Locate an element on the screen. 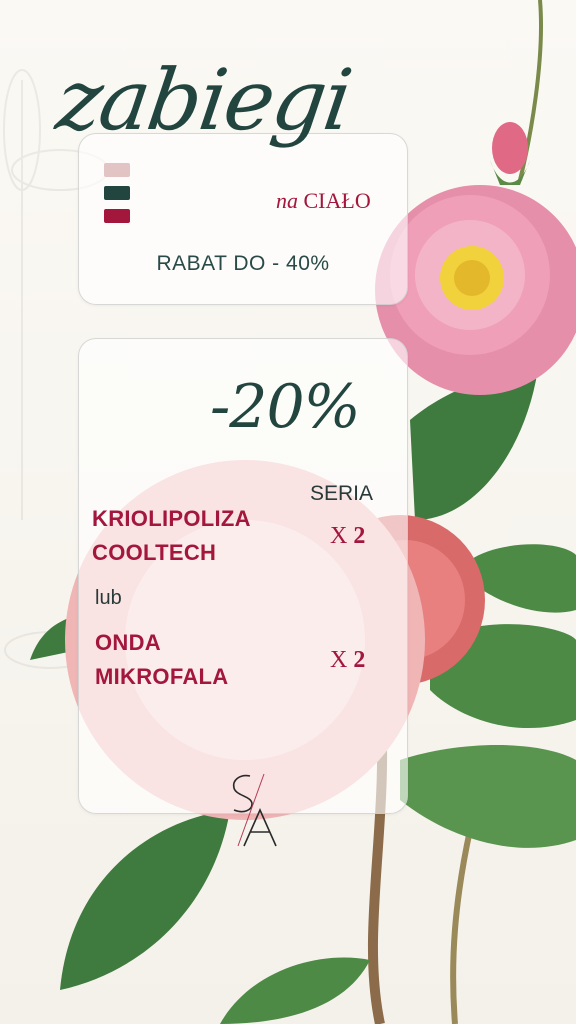 The image size is (576, 1024). rabat-text: RABAT DO - 40% is located at coordinates (243, 263).